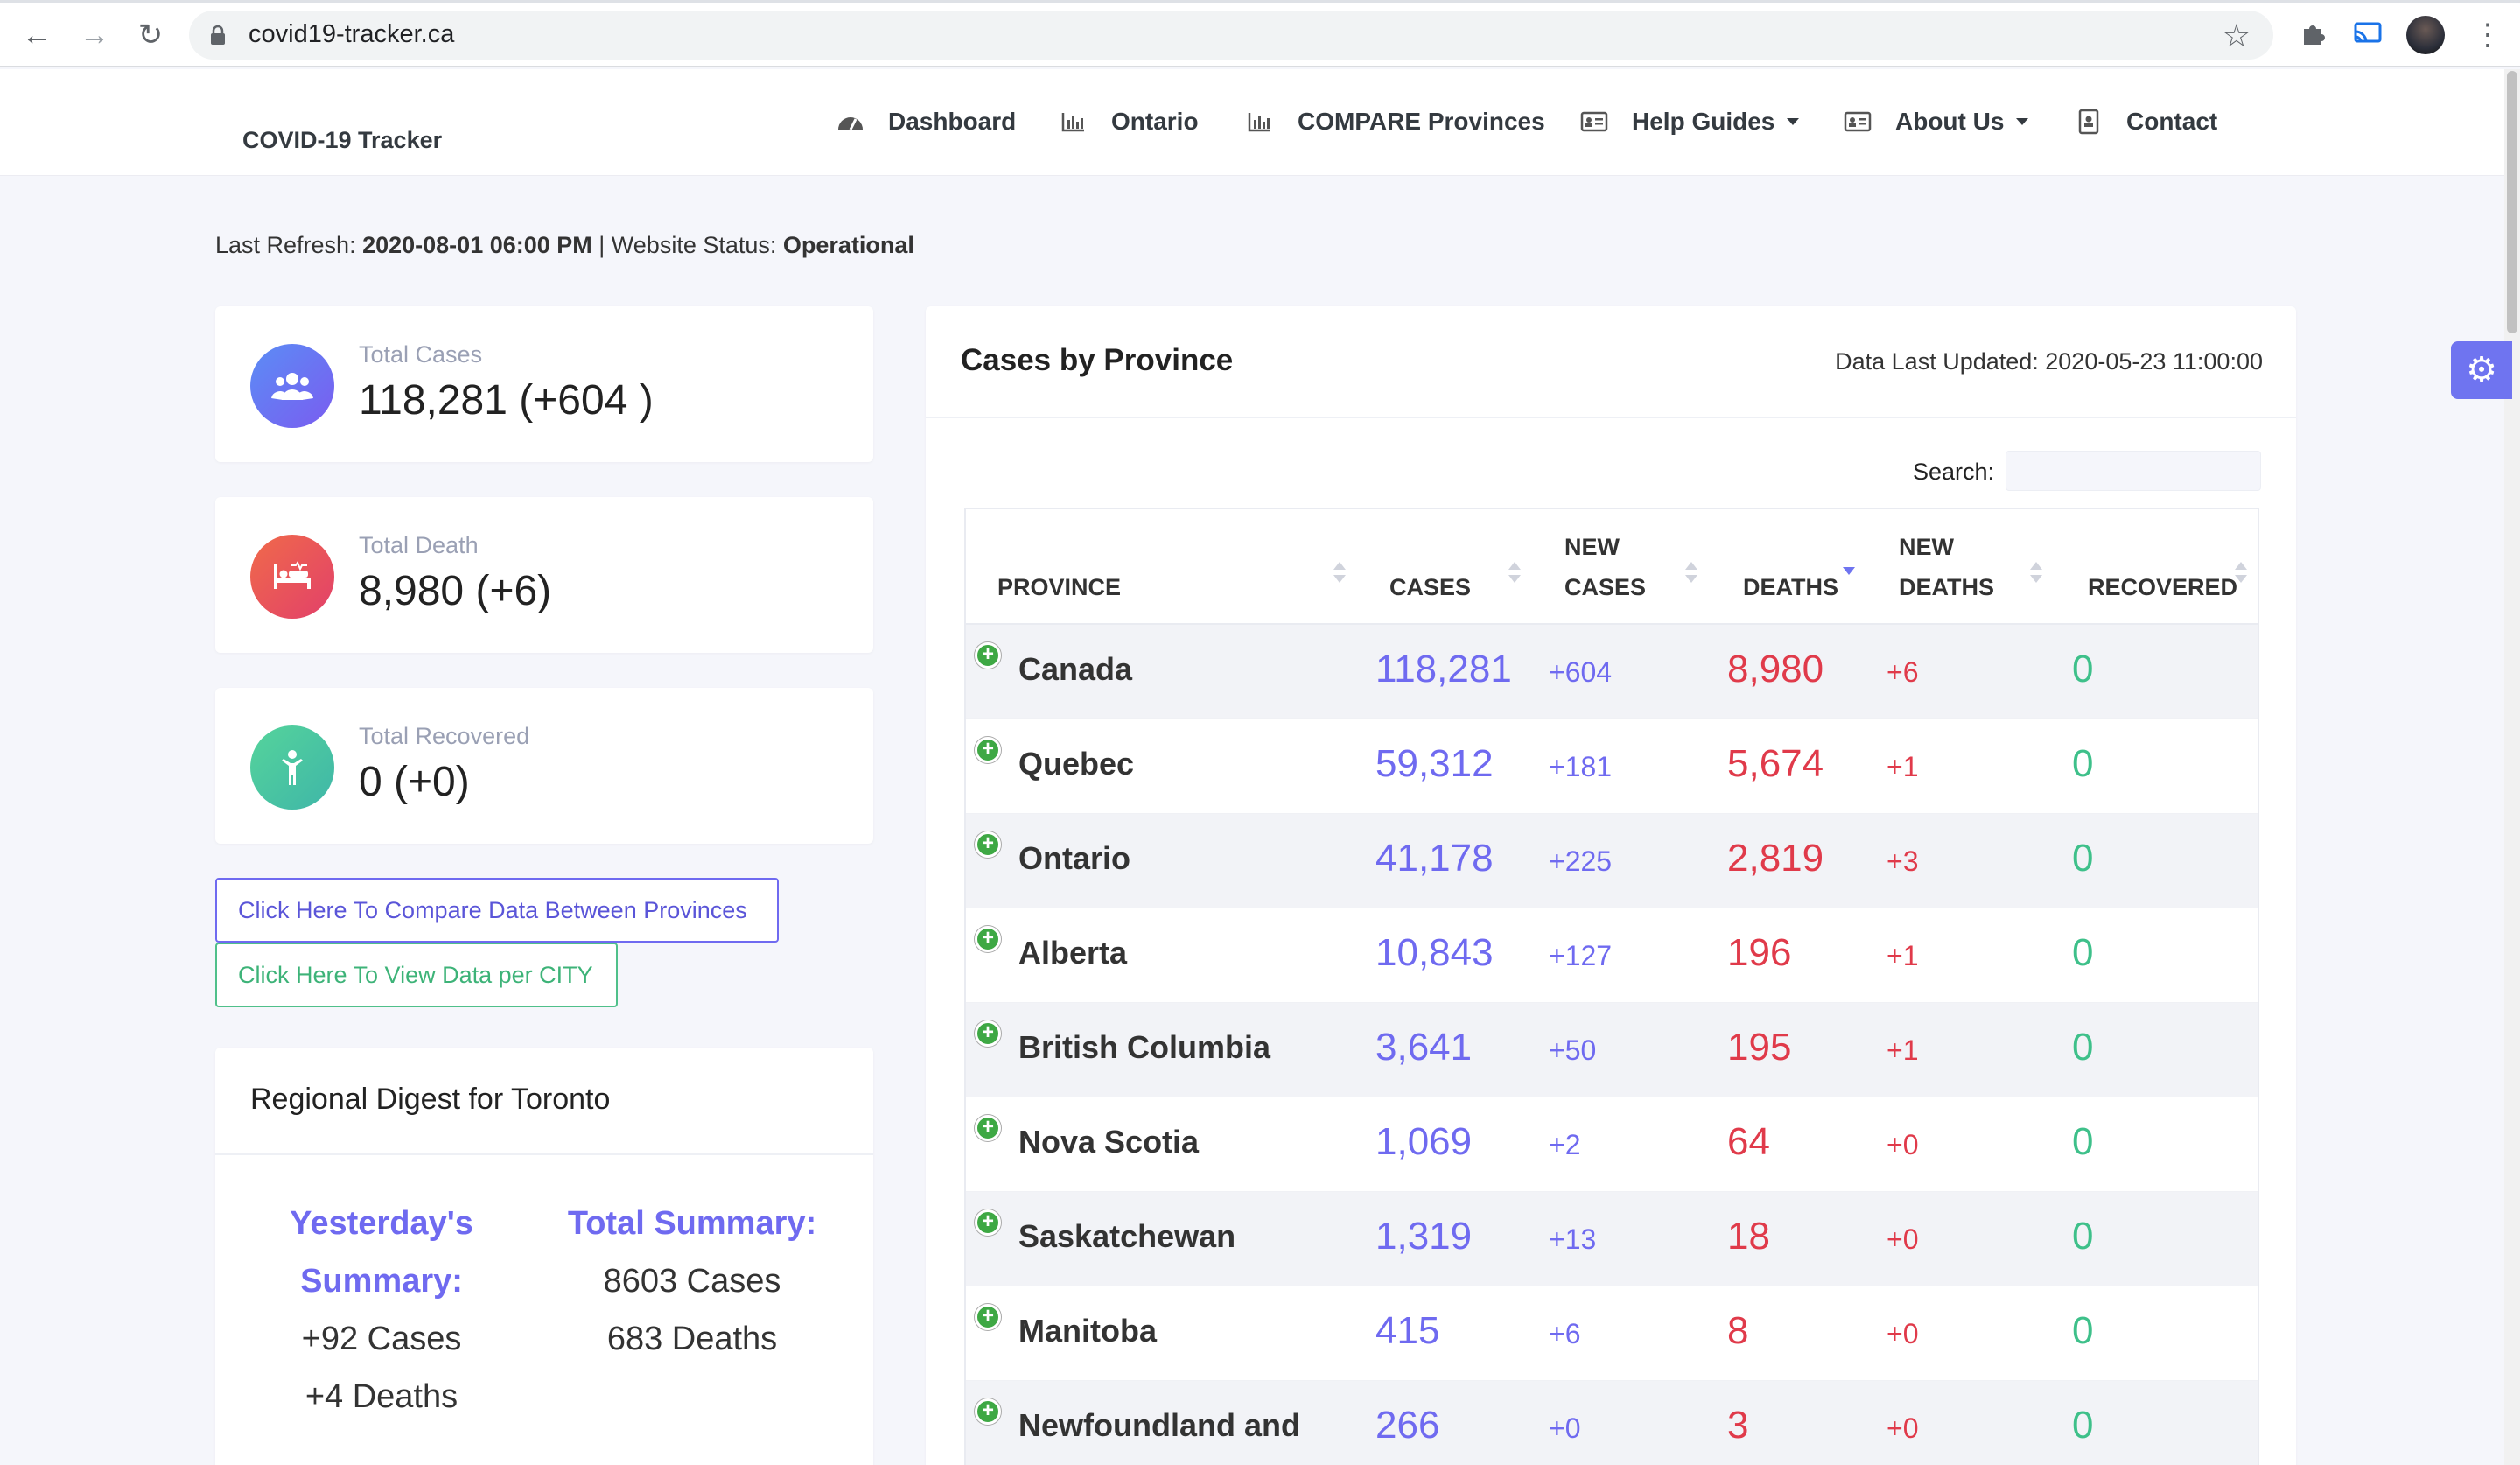 The height and width of the screenshot is (1465, 2520). I want to click on new-cases-value: +181, so click(1581, 766).